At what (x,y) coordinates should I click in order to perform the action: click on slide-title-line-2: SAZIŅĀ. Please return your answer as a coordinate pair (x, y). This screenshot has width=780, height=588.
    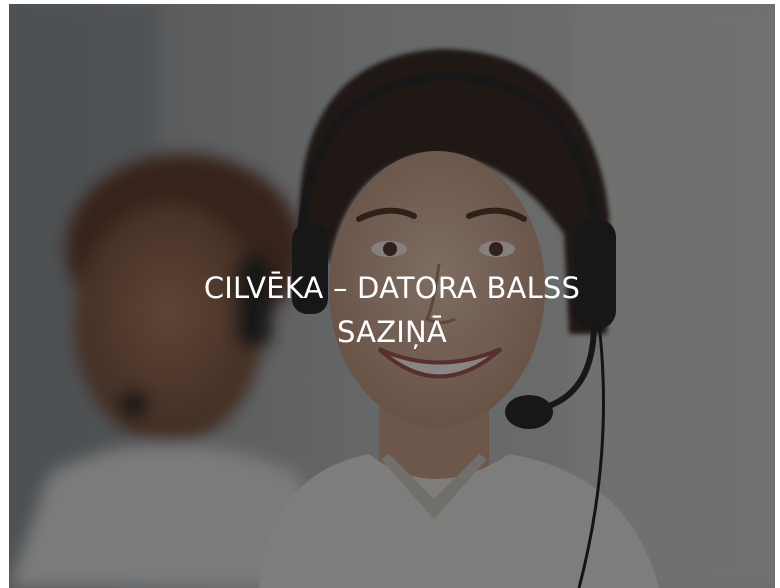
    Looking at the image, I should click on (392, 332).